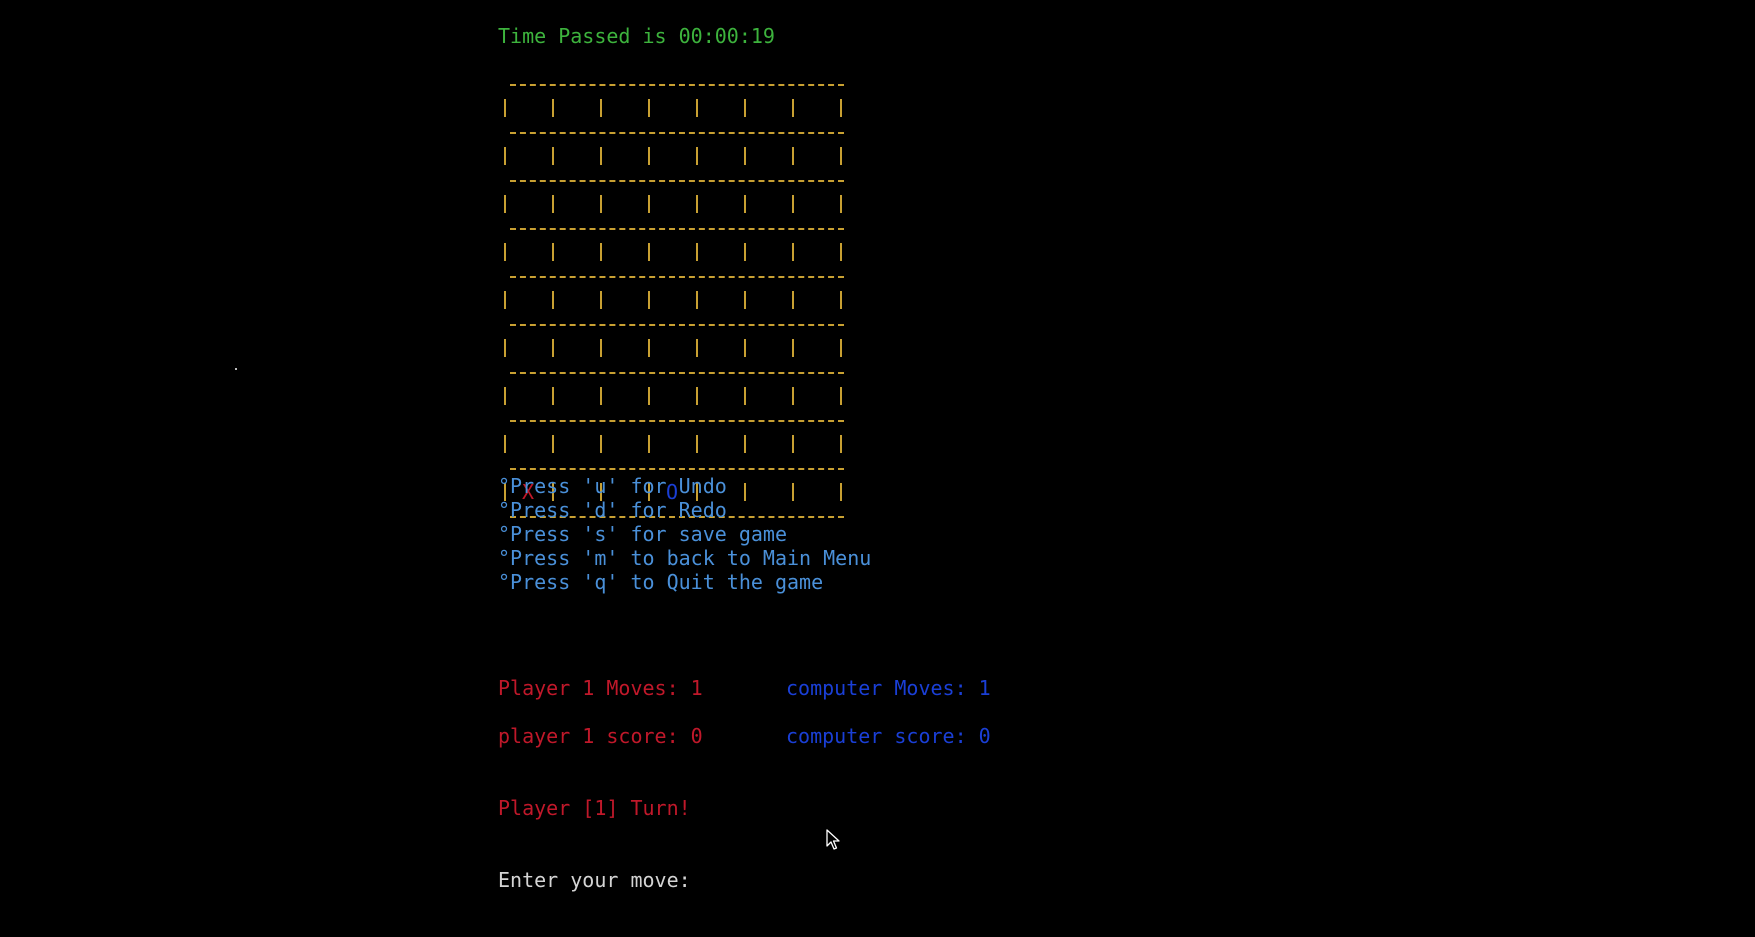 Image resolution: width=1755 pixels, height=937 pixels. What do you see at coordinates (888, 688) in the screenshot?
I see `computer-moves: computer Moves: 1` at bounding box center [888, 688].